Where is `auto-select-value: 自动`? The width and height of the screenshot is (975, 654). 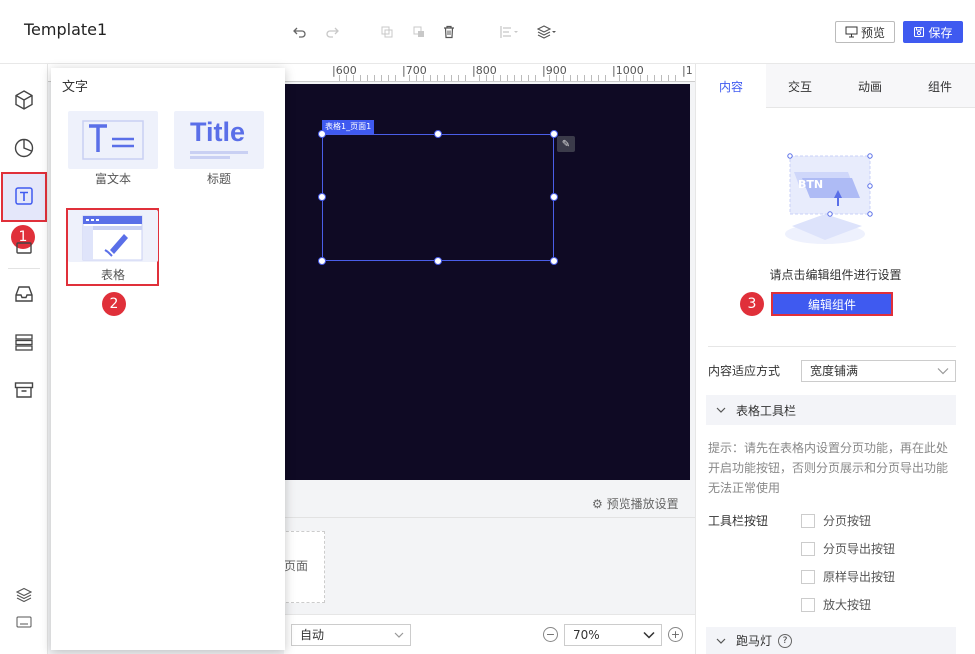 auto-select-value: 自动 is located at coordinates (312, 635).